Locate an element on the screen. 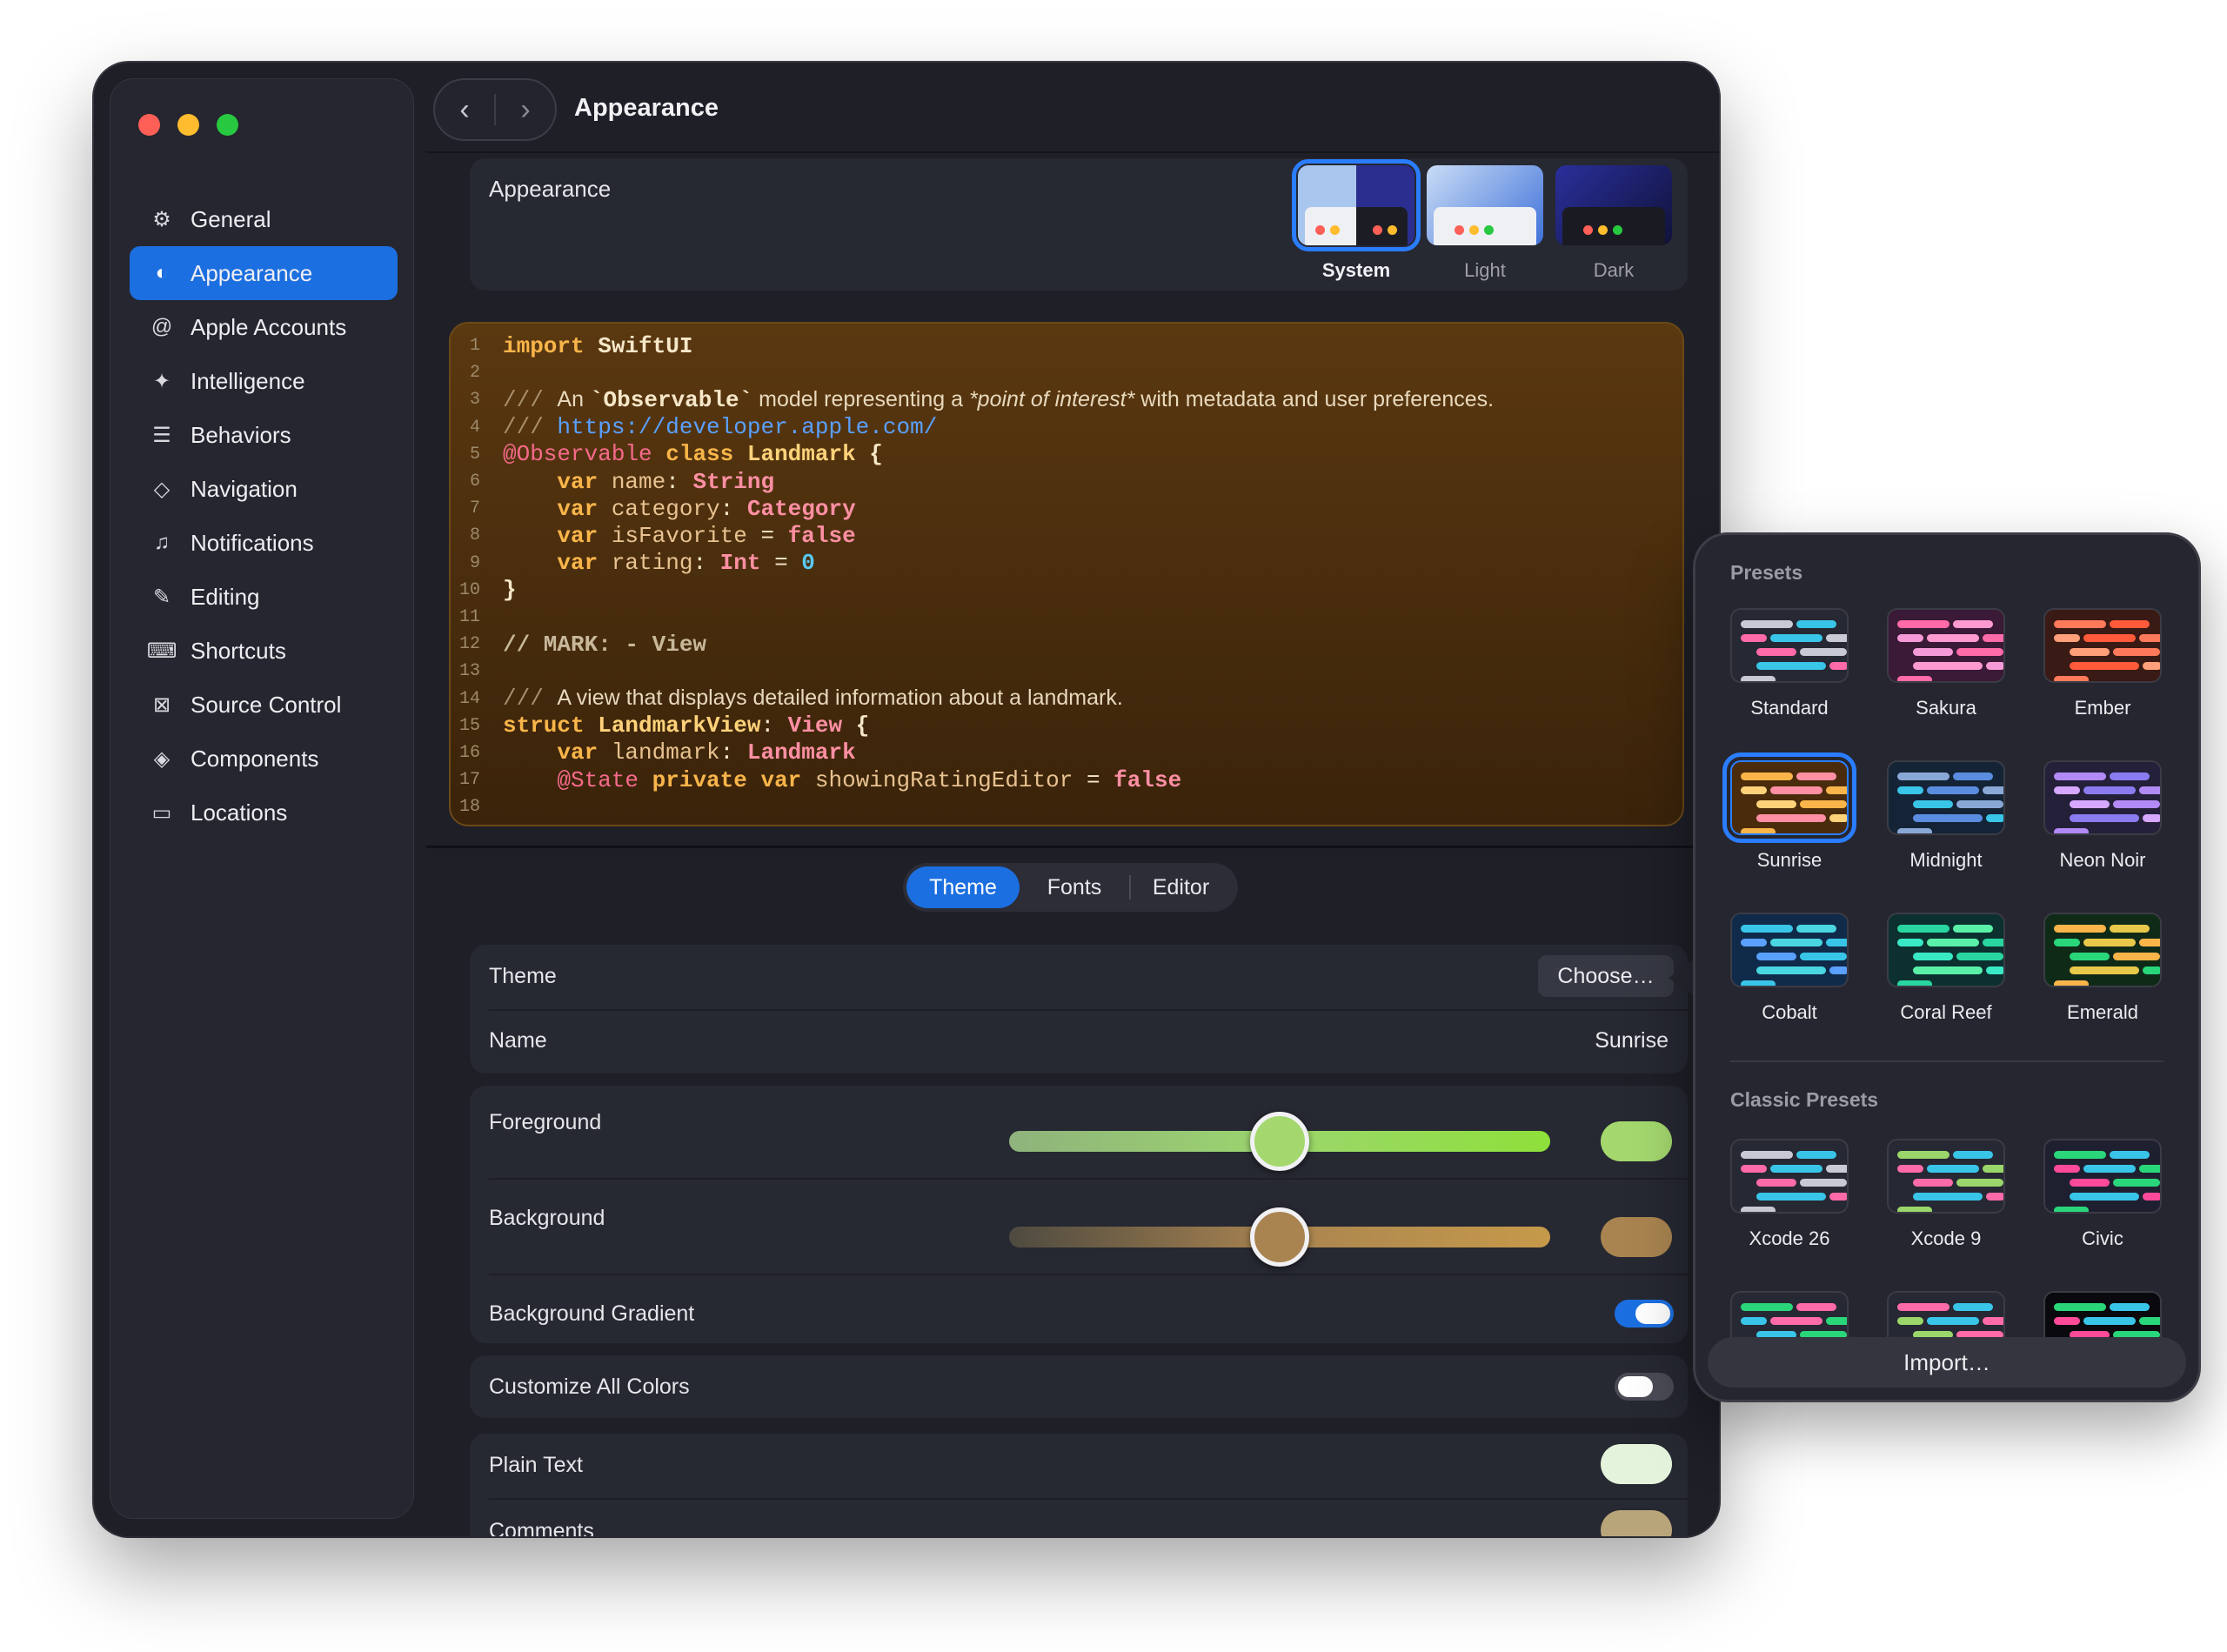  back-button: ‹ is located at coordinates (464, 110).